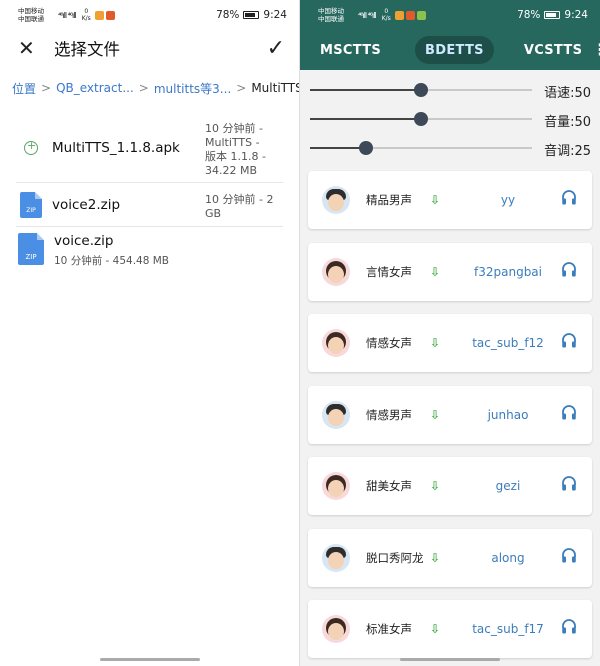 This screenshot has height=666, width=600. What do you see at coordinates (421, 148) in the screenshot?
I see `pitch-slider` at bounding box center [421, 148].